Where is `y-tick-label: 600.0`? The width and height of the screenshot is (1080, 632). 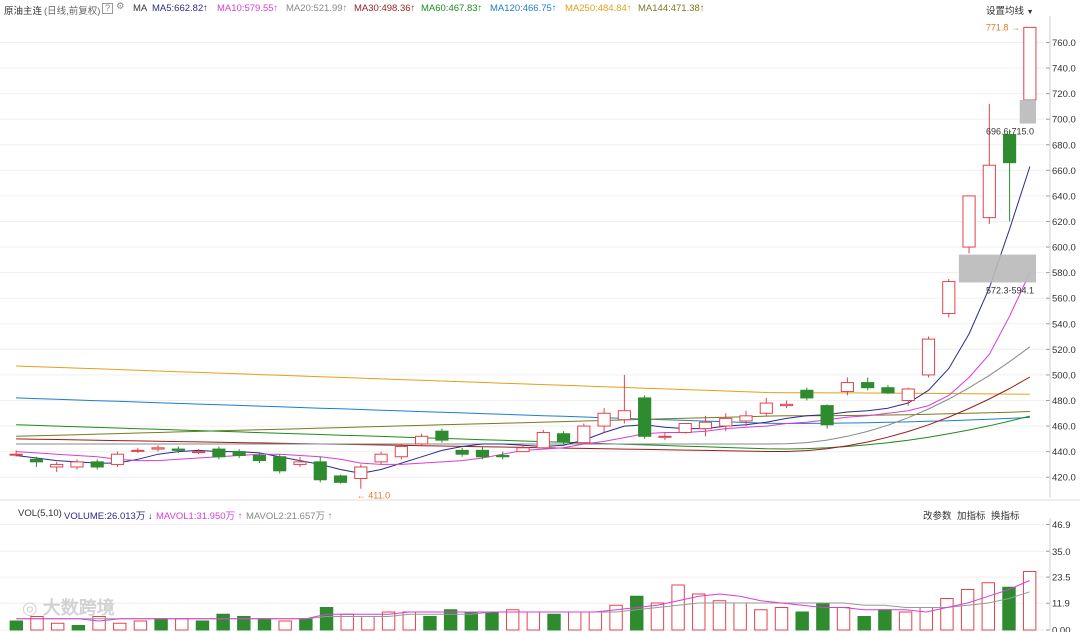 y-tick-label: 600.0 is located at coordinates (1064, 248).